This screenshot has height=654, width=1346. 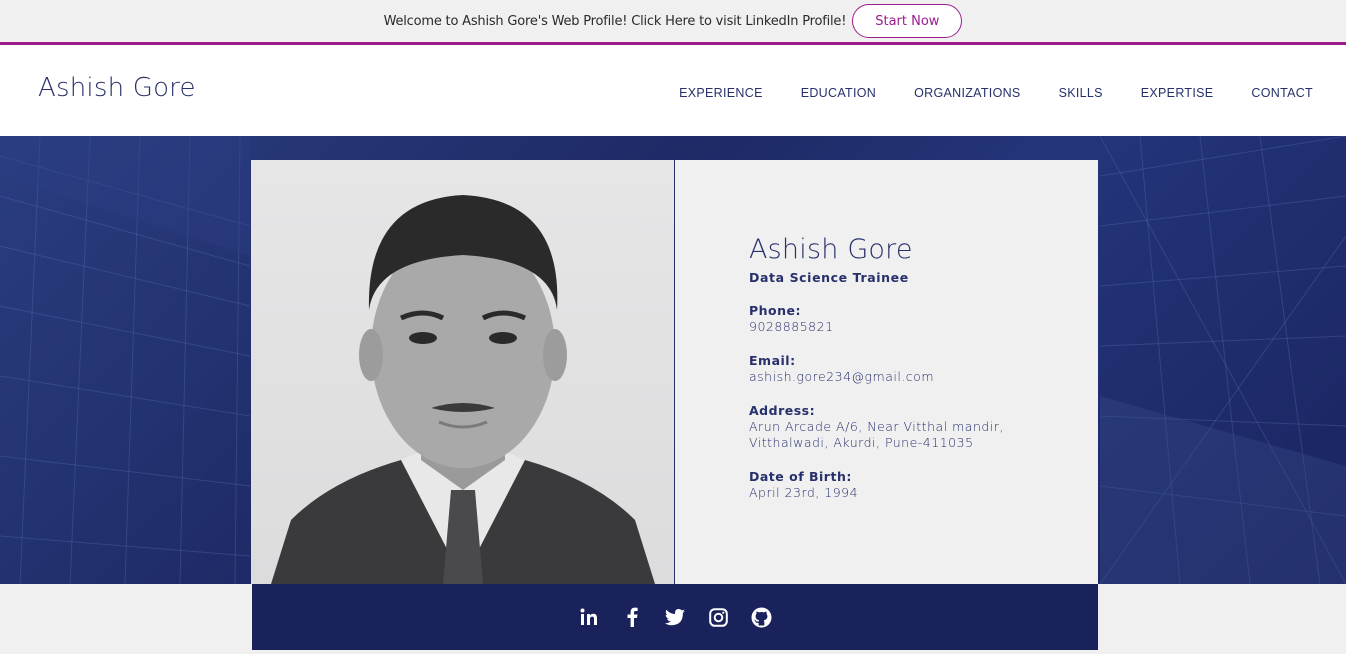 What do you see at coordinates (861, 442) in the screenshot?
I see `address-line-2: Vitthalwadi, Akurdi, Pune-411035` at bounding box center [861, 442].